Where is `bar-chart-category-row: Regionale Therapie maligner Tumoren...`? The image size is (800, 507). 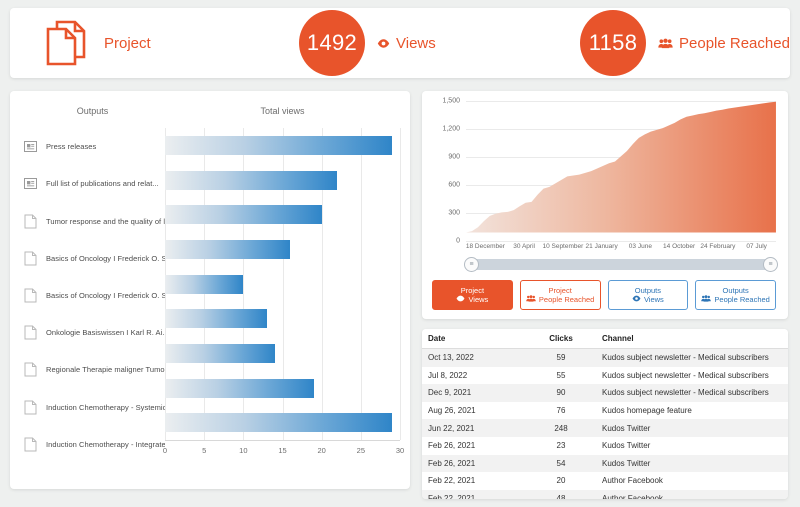 bar-chart-category-row: Regionale Therapie maligner Tumoren... is located at coordinates (92, 369).